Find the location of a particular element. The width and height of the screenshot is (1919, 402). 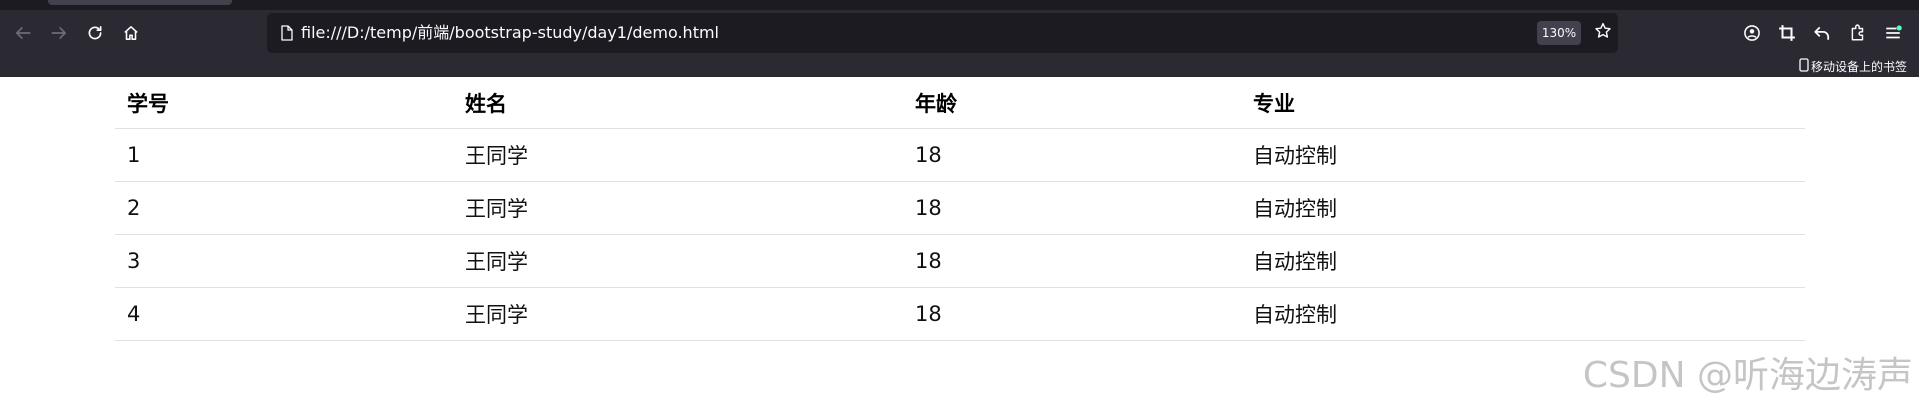

reload-button is located at coordinates (95, 33).